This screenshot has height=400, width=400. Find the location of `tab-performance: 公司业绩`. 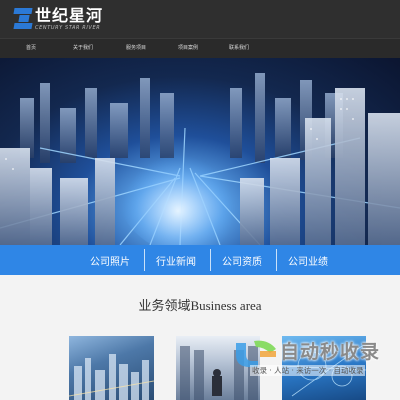

tab-performance: 公司业绩 is located at coordinates (308, 260).